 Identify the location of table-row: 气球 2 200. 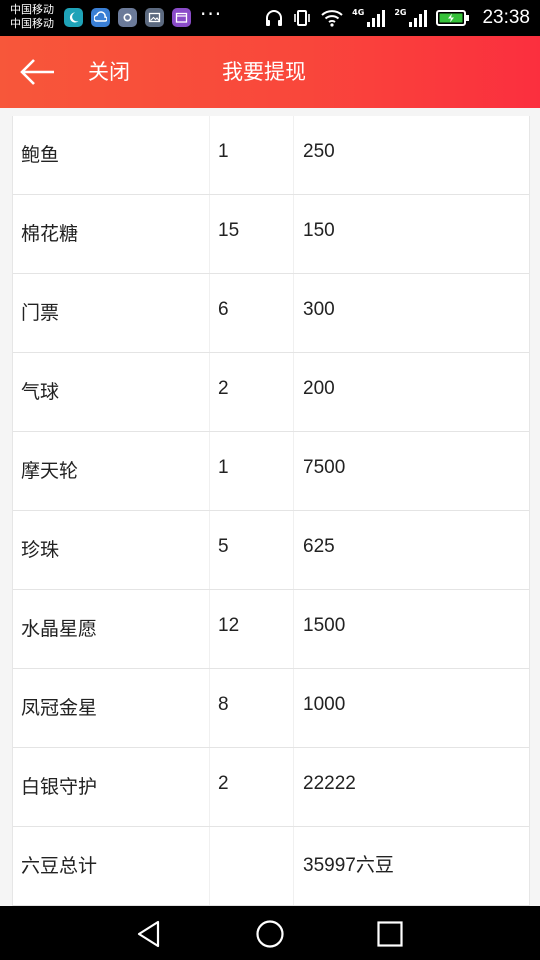
(271, 392).